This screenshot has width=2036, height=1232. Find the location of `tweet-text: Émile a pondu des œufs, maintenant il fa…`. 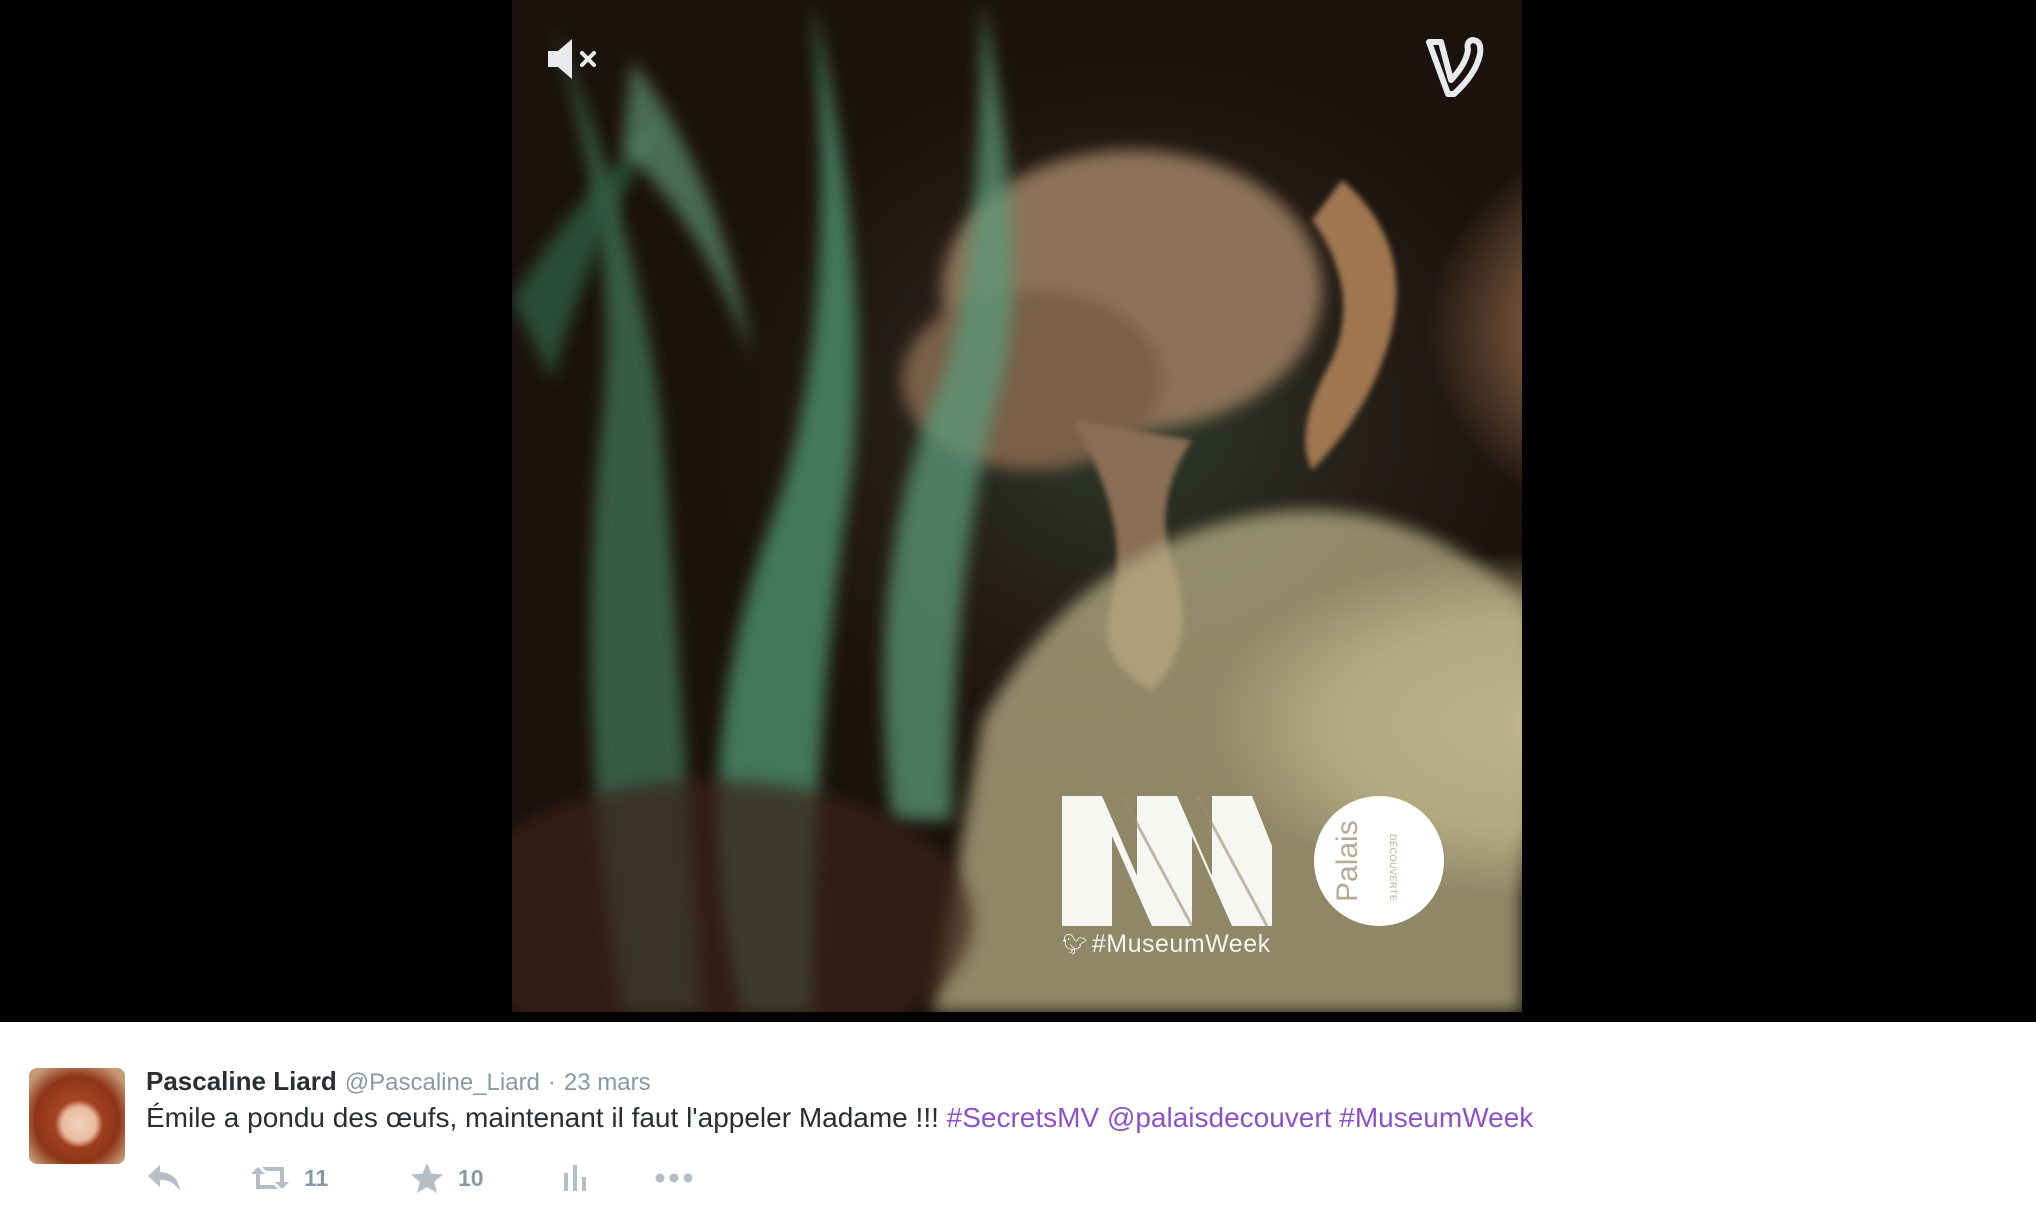

tweet-text: Émile a pondu des œufs, maintenant il fa… is located at coordinates (839, 1118).